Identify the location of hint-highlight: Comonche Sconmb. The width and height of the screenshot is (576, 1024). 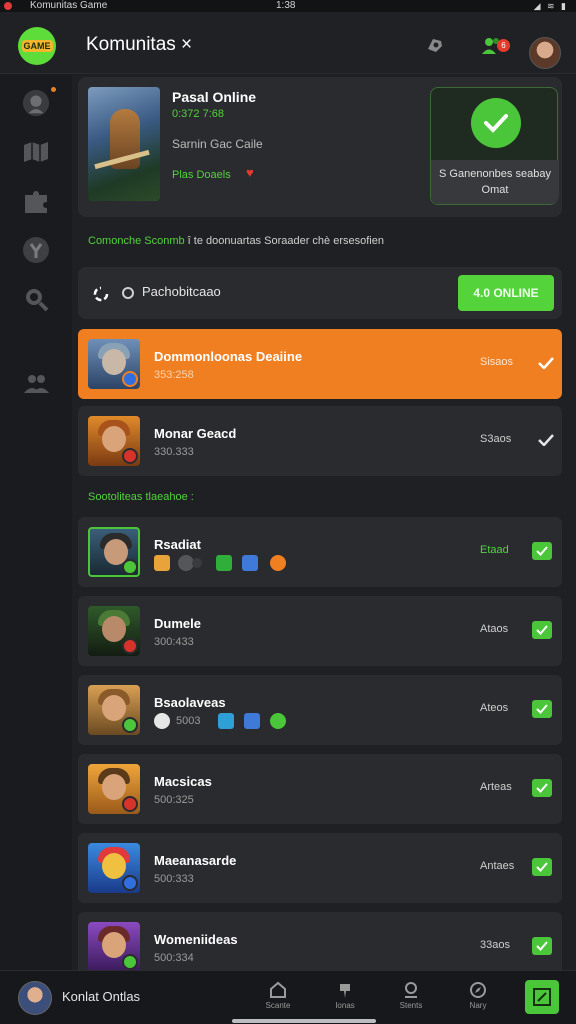
(136, 241).